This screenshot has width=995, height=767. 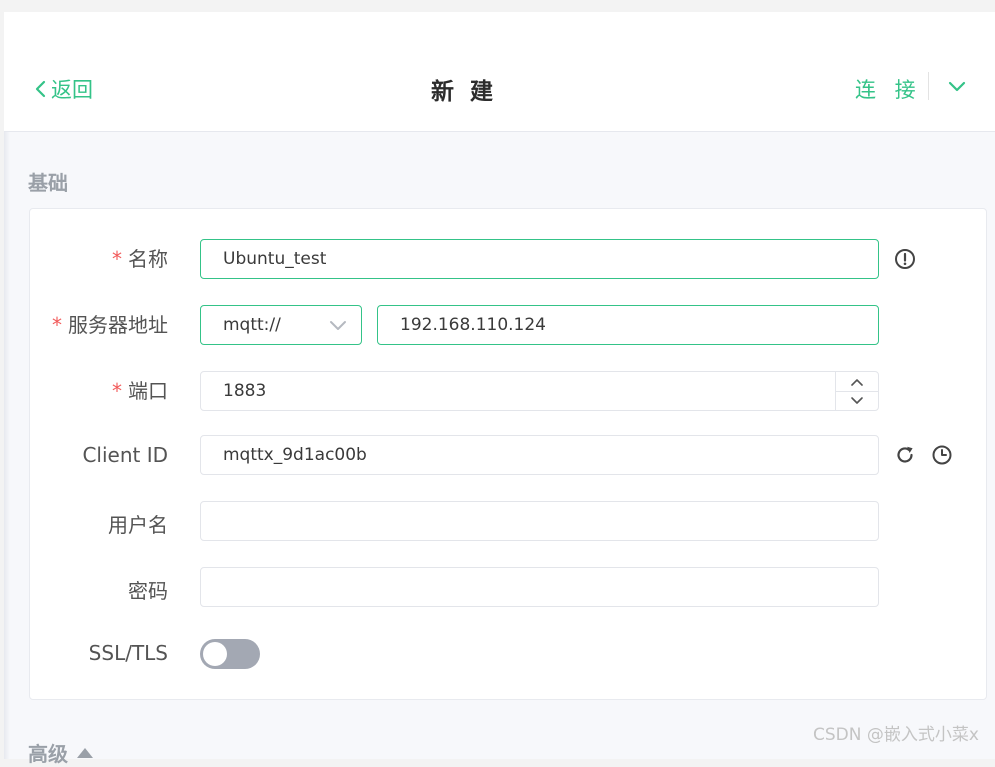 I want to click on header-divider, so click(x=928, y=86).